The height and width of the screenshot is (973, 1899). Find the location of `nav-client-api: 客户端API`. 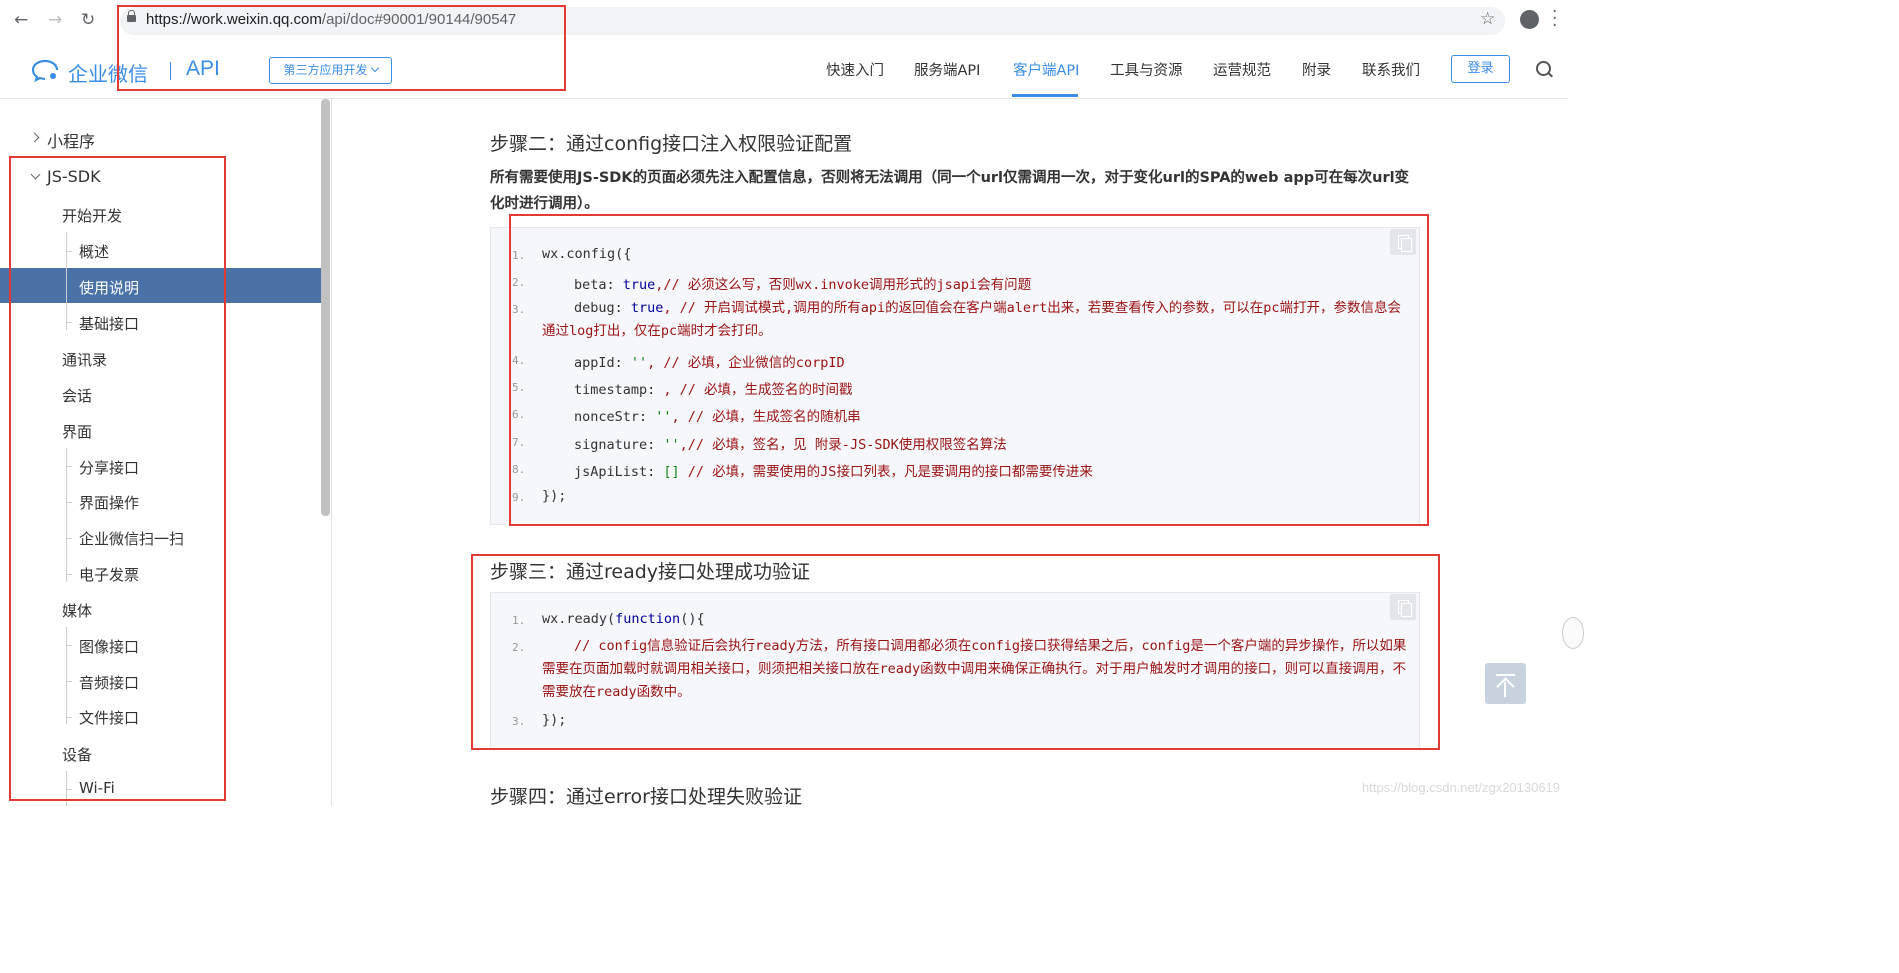

nav-client-api: 客户端API is located at coordinates (1046, 69).